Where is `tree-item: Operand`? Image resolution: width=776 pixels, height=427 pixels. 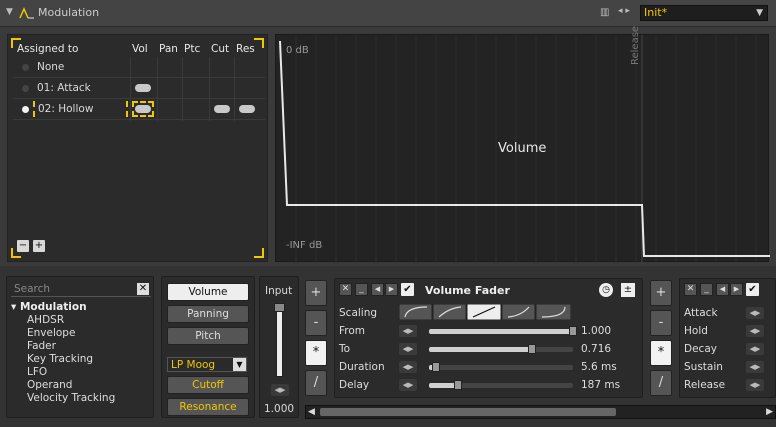 tree-item: Operand is located at coordinates (49, 385).